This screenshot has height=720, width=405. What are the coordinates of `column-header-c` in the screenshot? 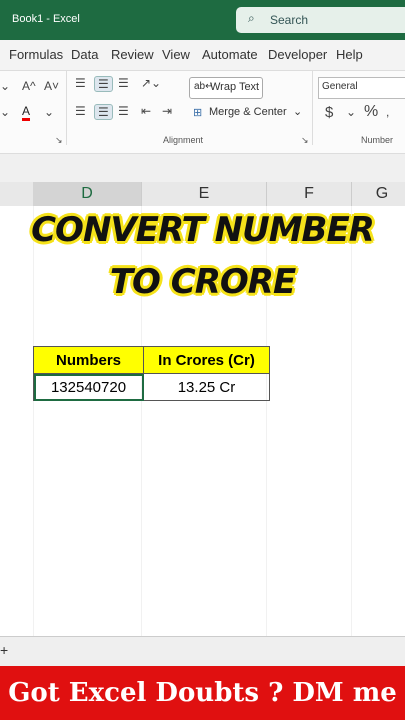 It's located at (17, 194).